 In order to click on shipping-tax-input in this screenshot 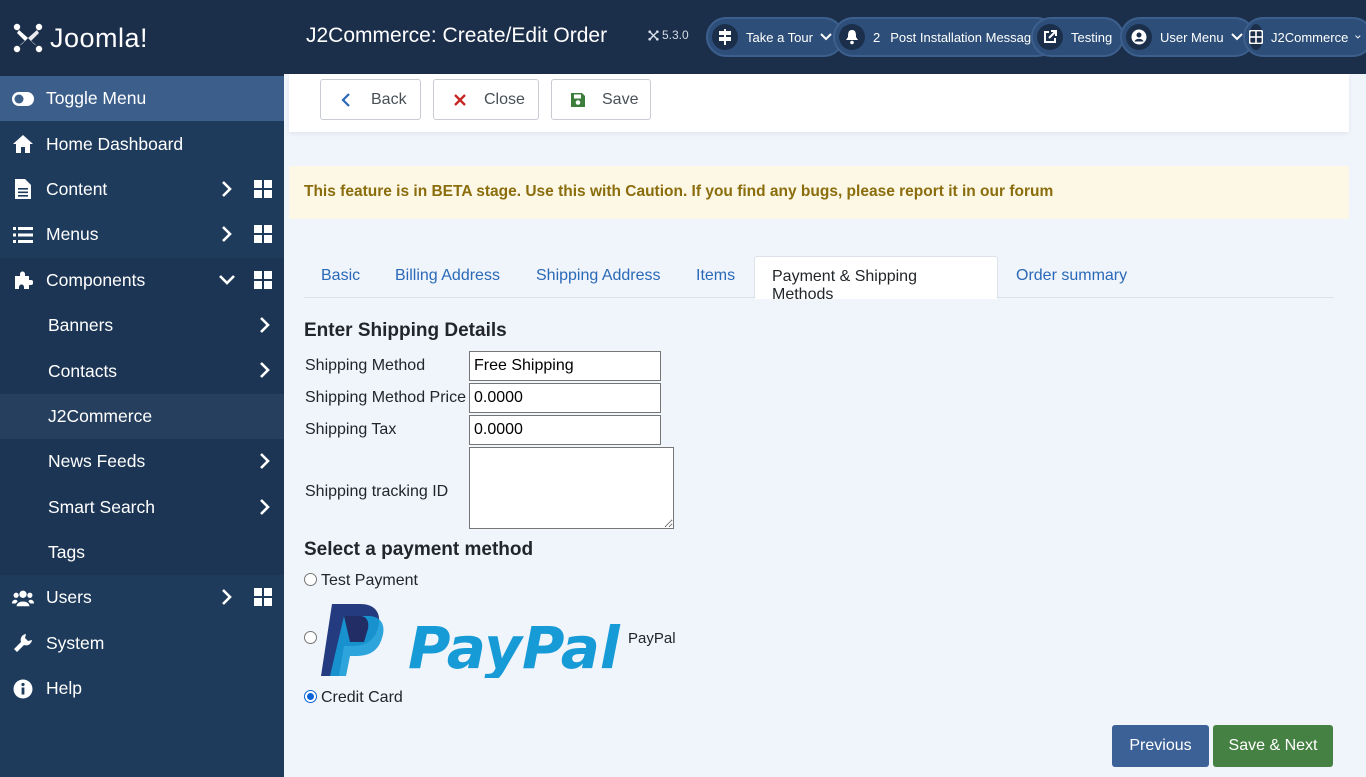, I will do `click(565, 430)`.